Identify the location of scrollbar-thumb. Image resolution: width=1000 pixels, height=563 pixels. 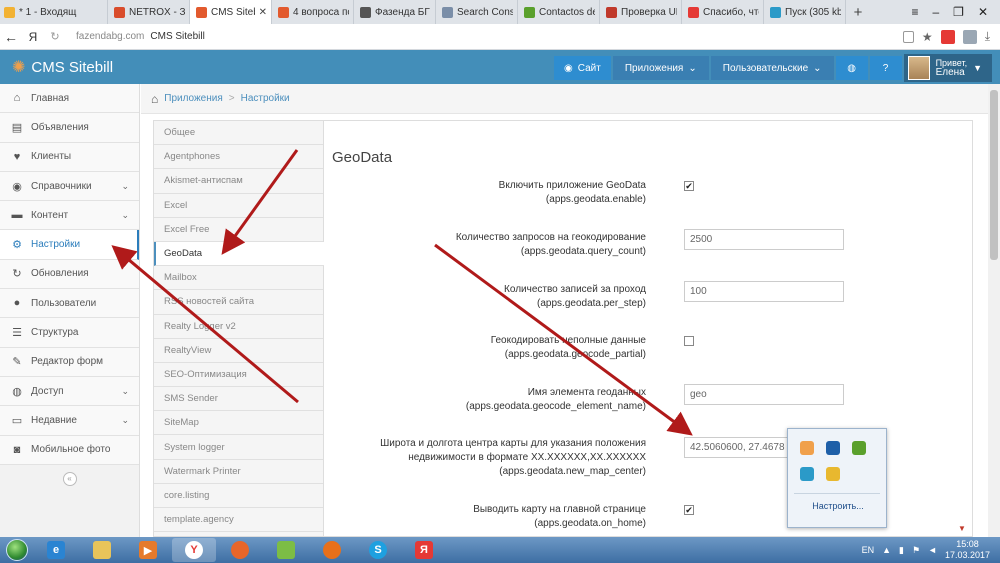
(994, 175).